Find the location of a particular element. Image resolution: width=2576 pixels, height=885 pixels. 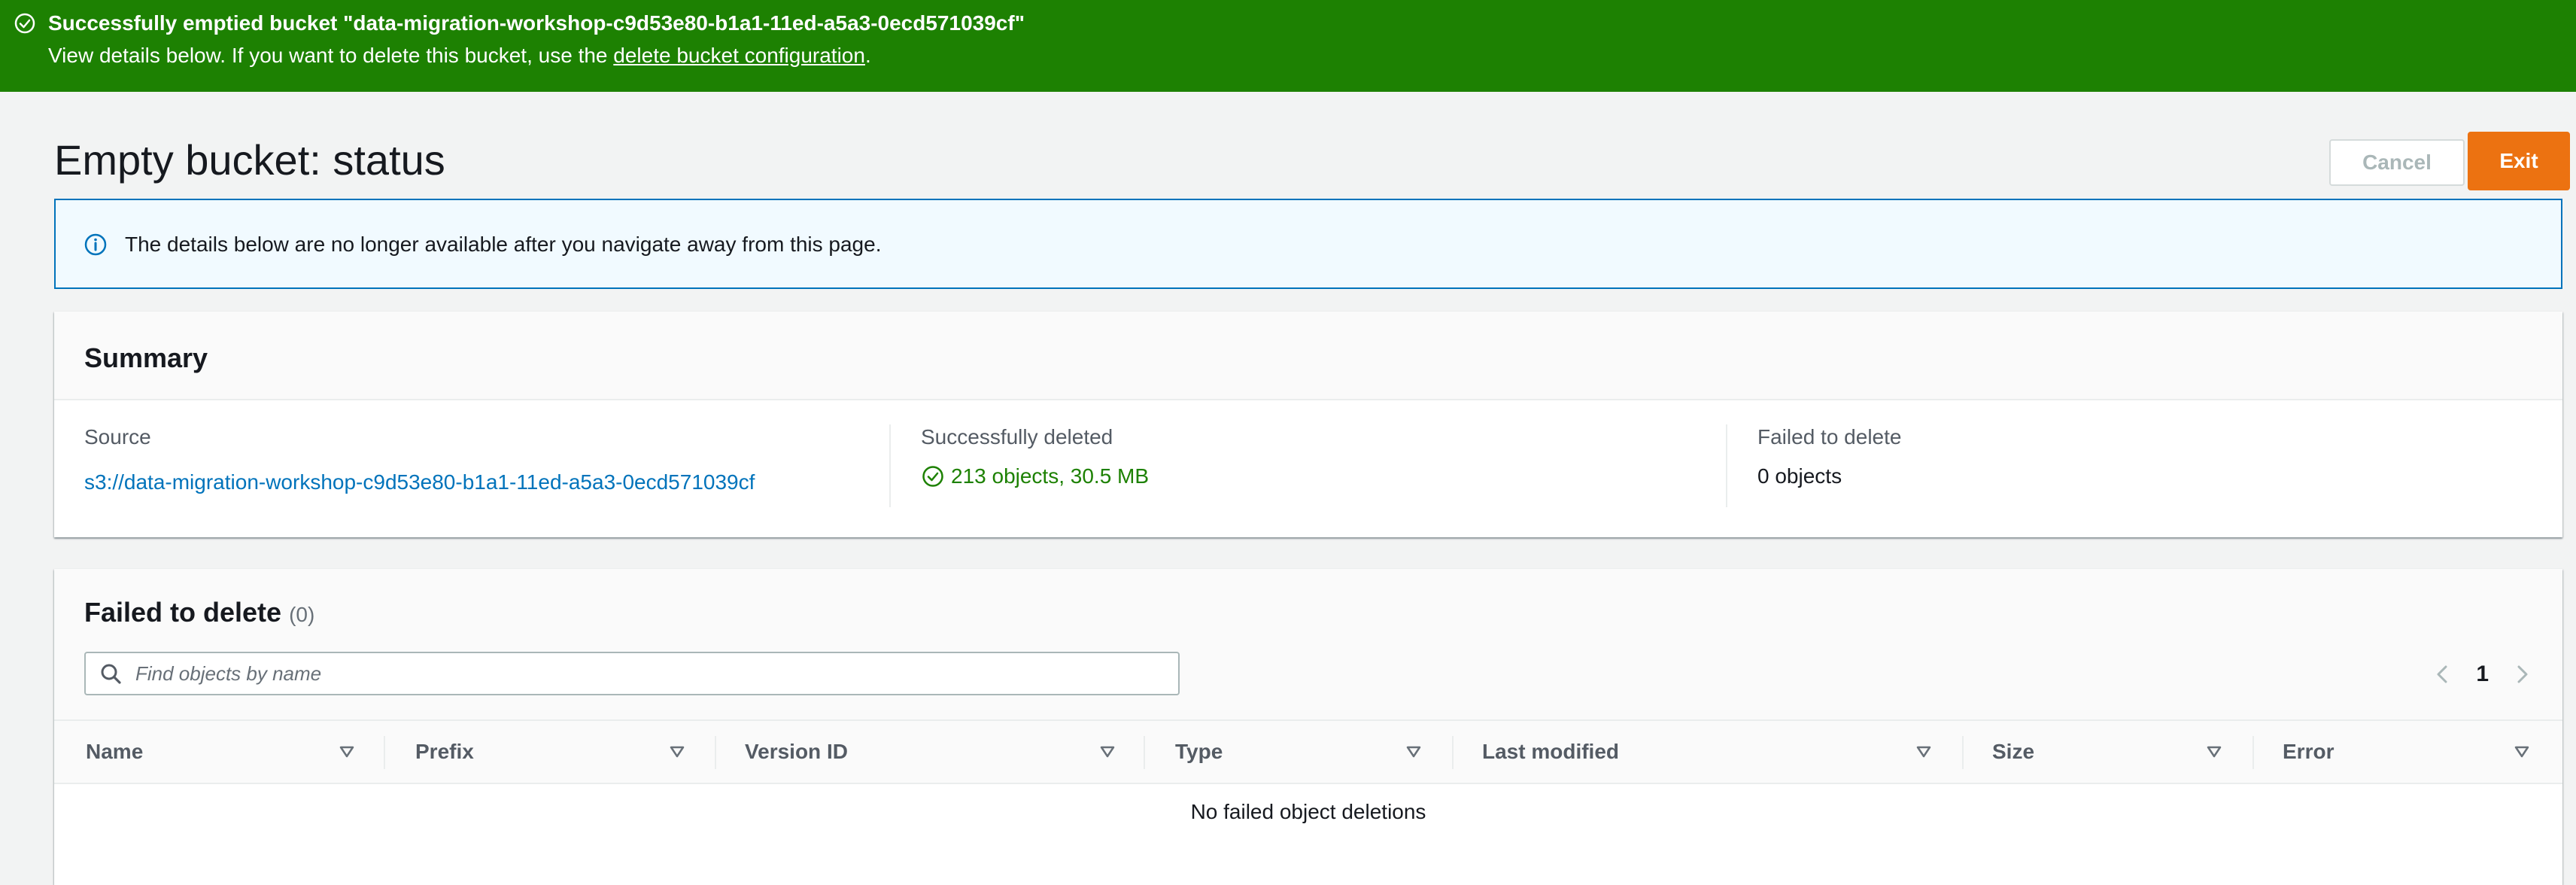

column-header-last-modified: Last modified is located at coordinates (1708, 752).